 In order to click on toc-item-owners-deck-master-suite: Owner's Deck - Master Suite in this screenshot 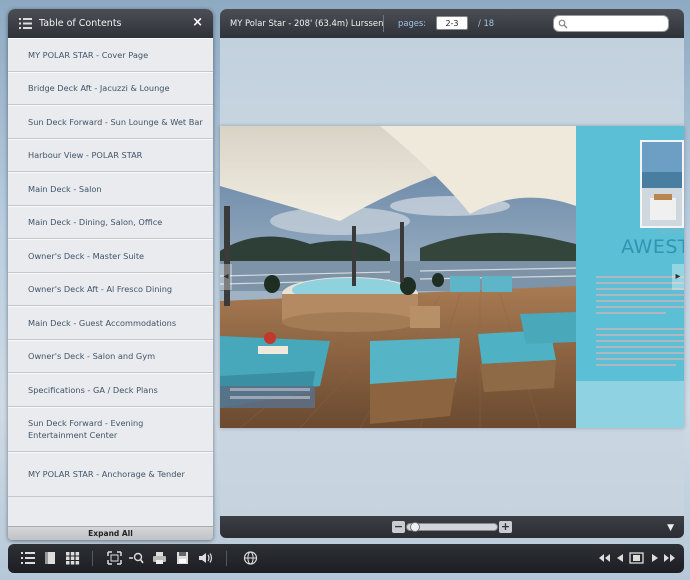, I will do `click(110, 256)`.